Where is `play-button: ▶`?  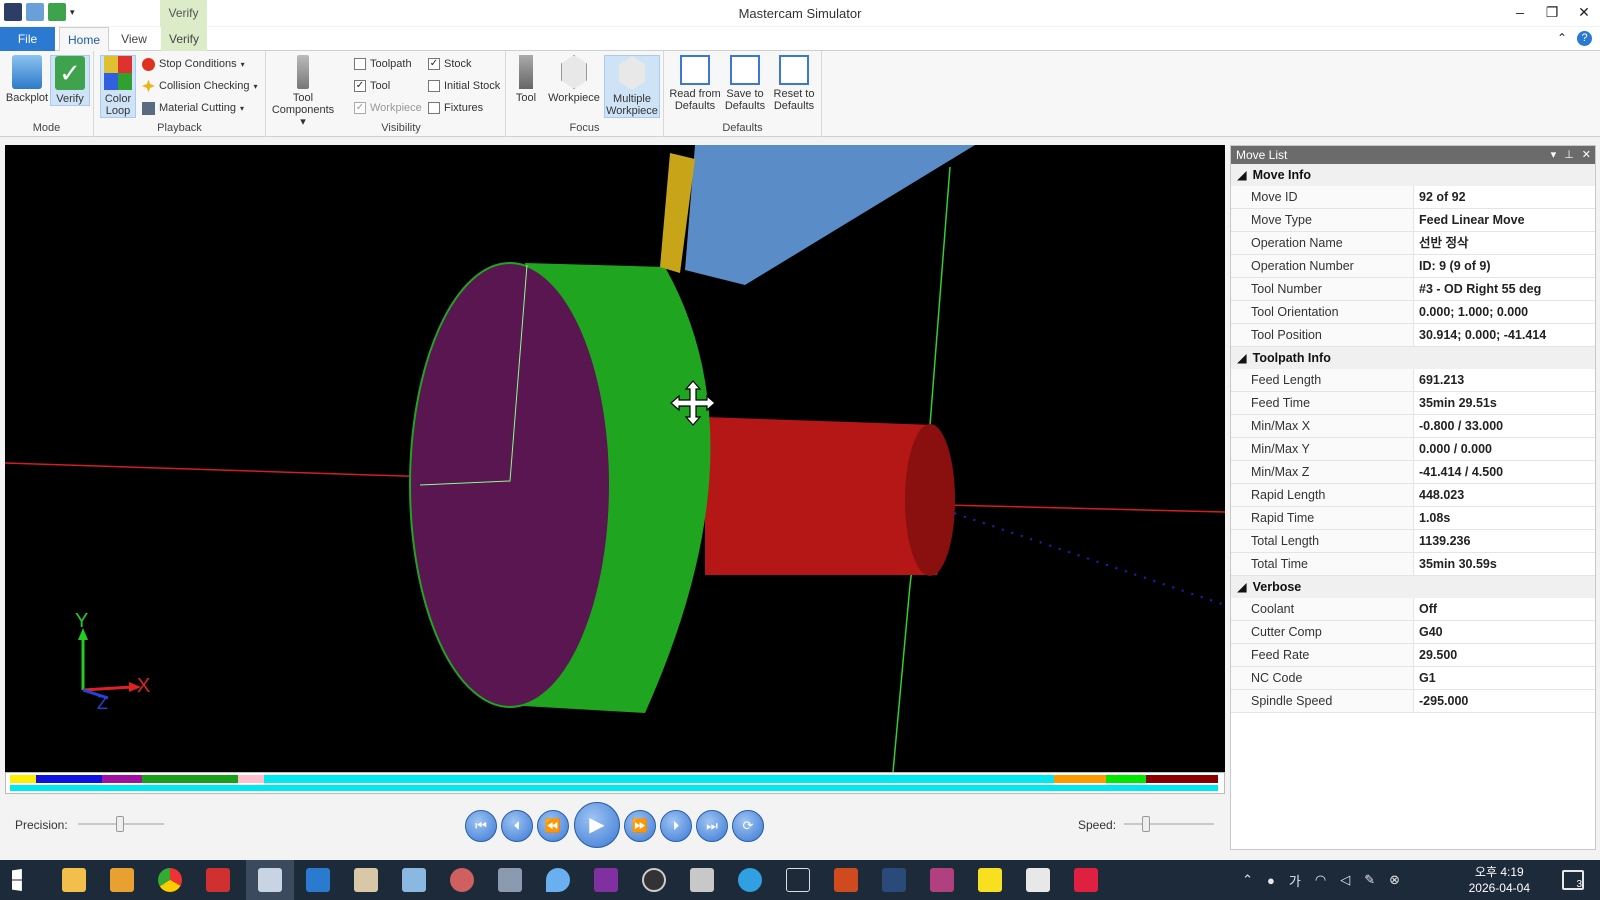
play-button: ▶ is located at coordinates (597, 825).